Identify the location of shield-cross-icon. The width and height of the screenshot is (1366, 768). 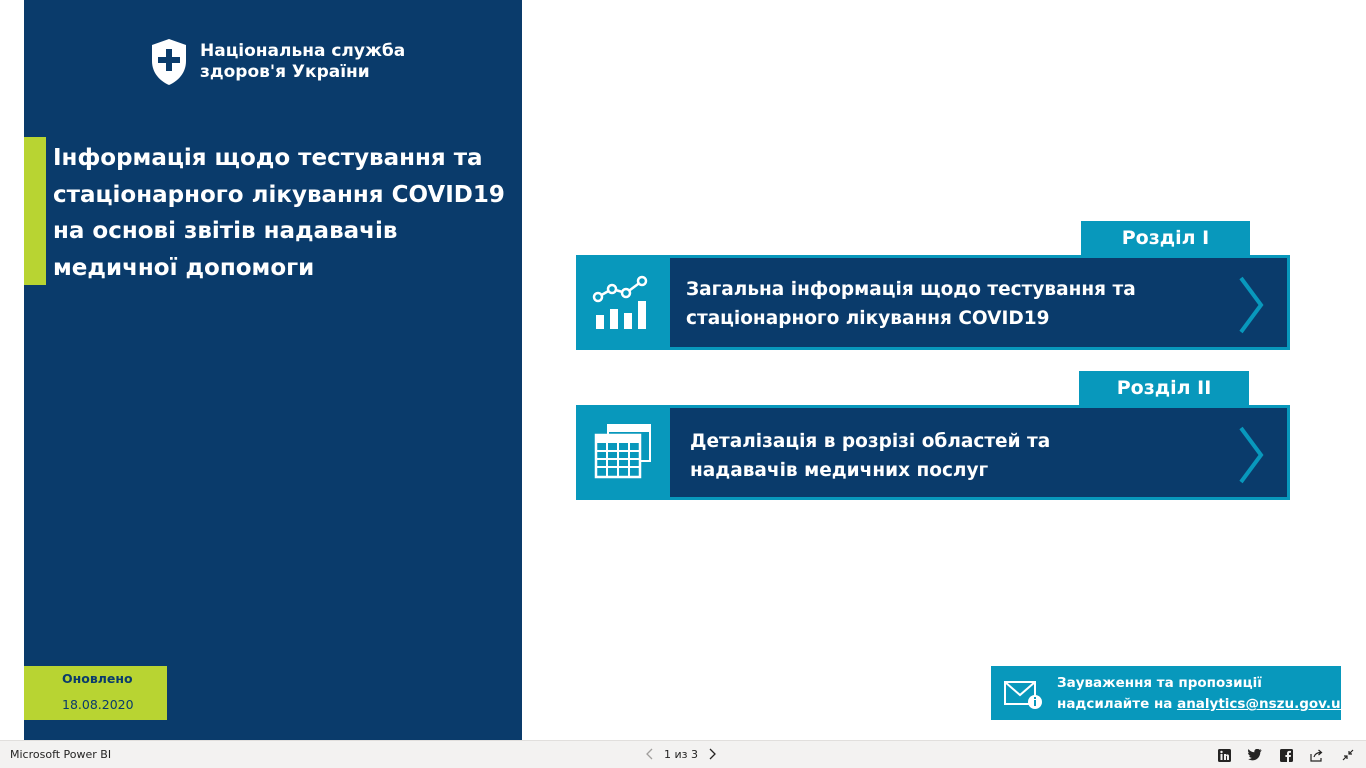
(169, 62).